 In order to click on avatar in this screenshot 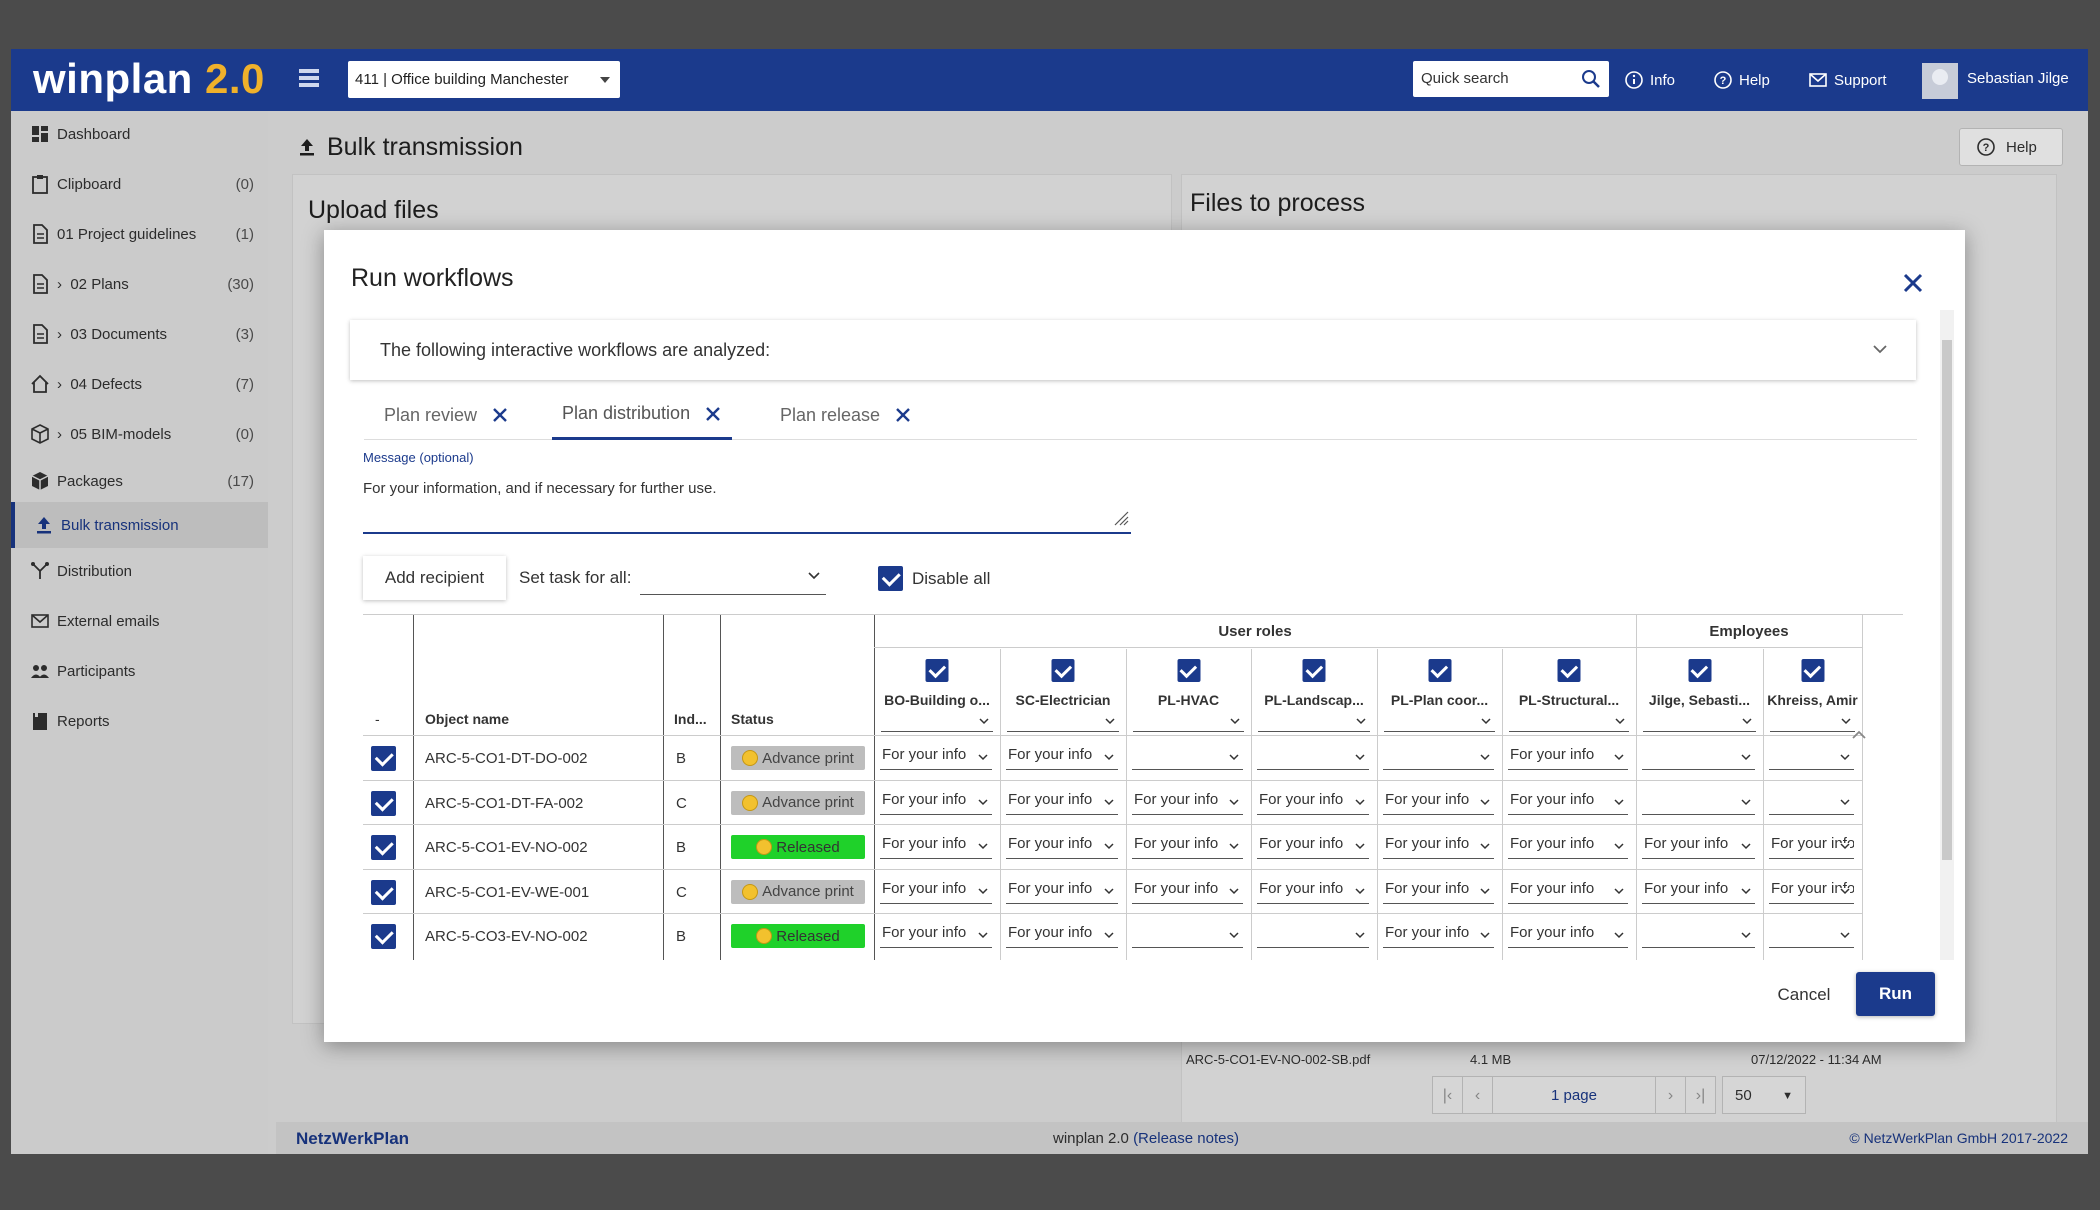, I will do `click(1940, 81)`.